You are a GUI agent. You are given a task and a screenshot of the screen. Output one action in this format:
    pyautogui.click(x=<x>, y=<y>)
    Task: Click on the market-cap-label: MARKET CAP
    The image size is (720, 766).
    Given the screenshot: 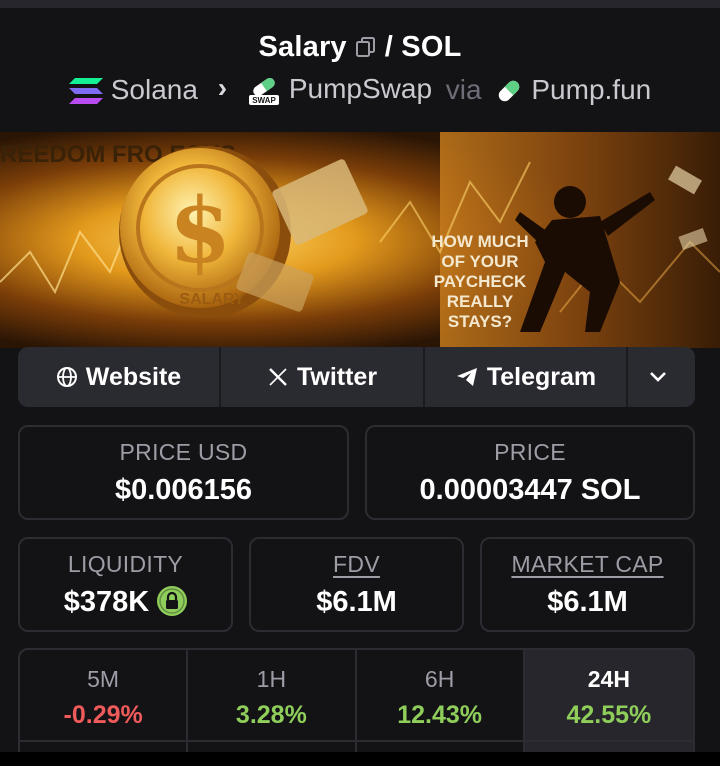 What is the action you would take?
    pyautogui.click(x=587, y=564)
    